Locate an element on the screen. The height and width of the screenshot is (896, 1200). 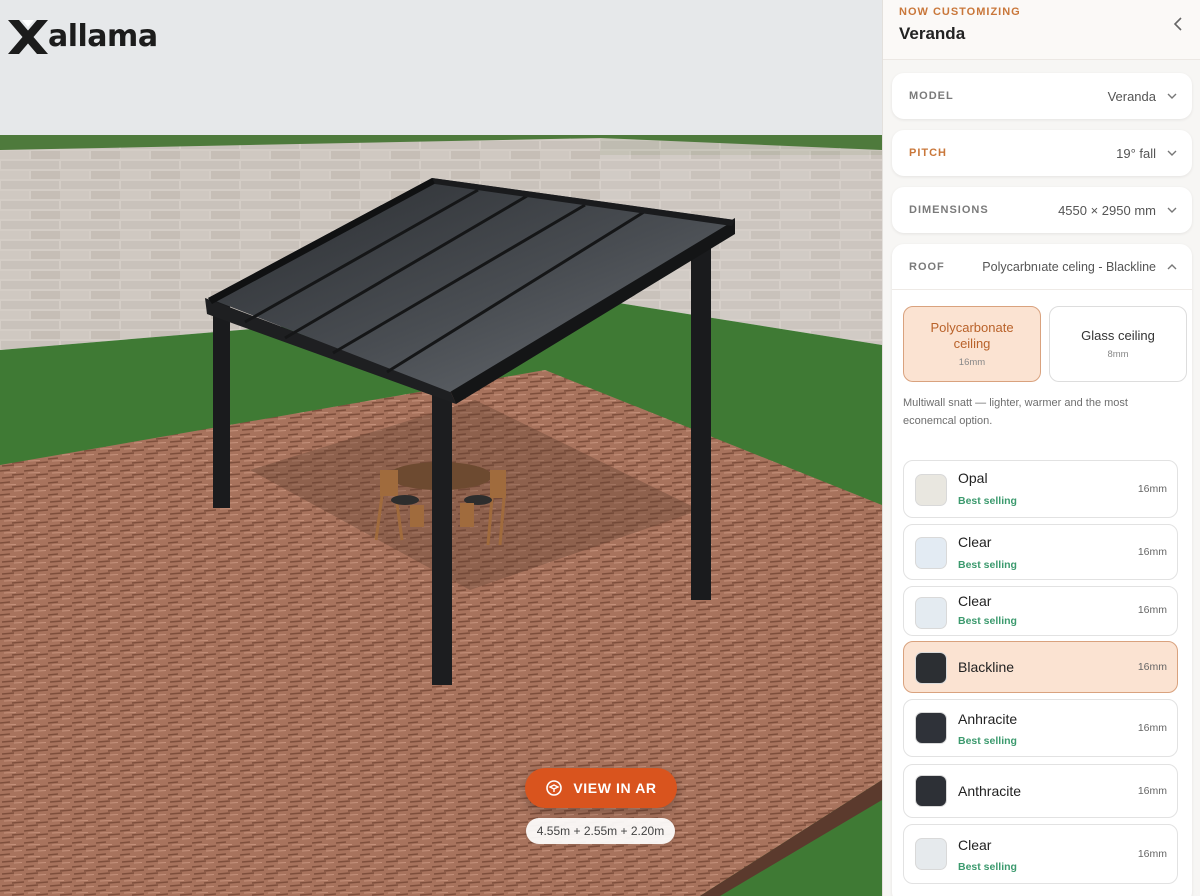
option-name: Anthracite is located at coordinates (990, 791).